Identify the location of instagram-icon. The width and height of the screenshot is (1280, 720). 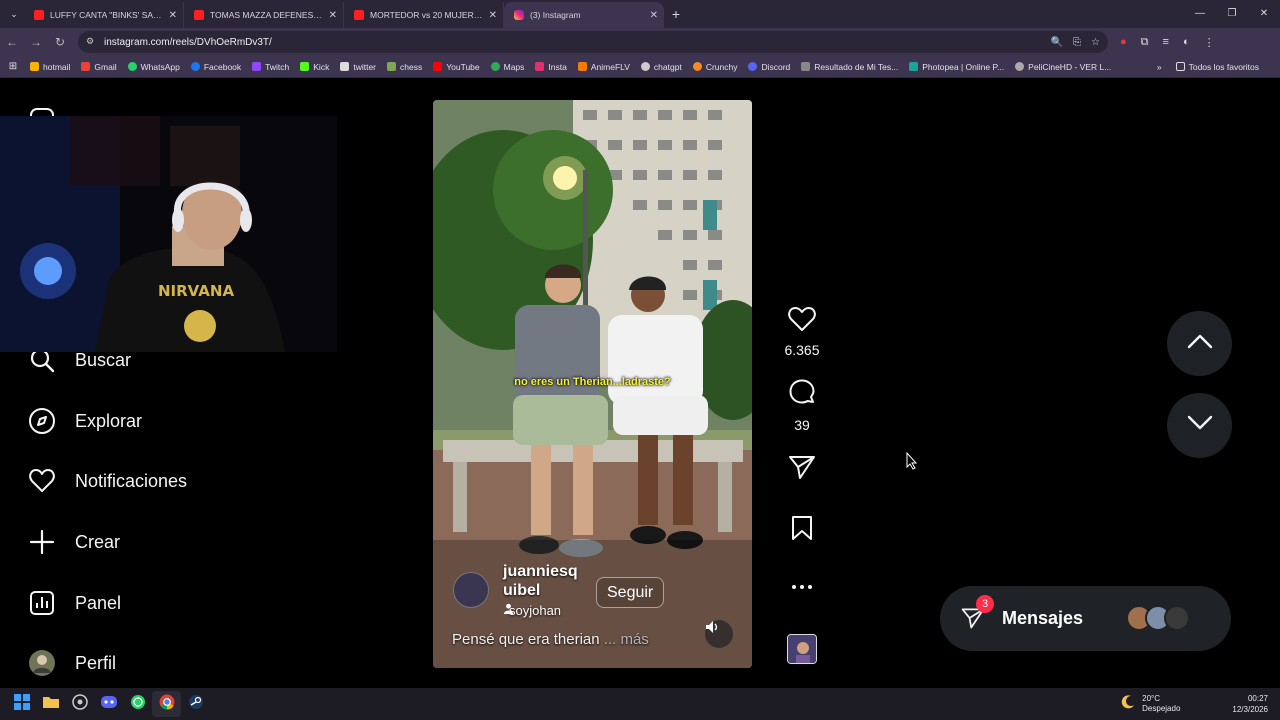
(519, 15).